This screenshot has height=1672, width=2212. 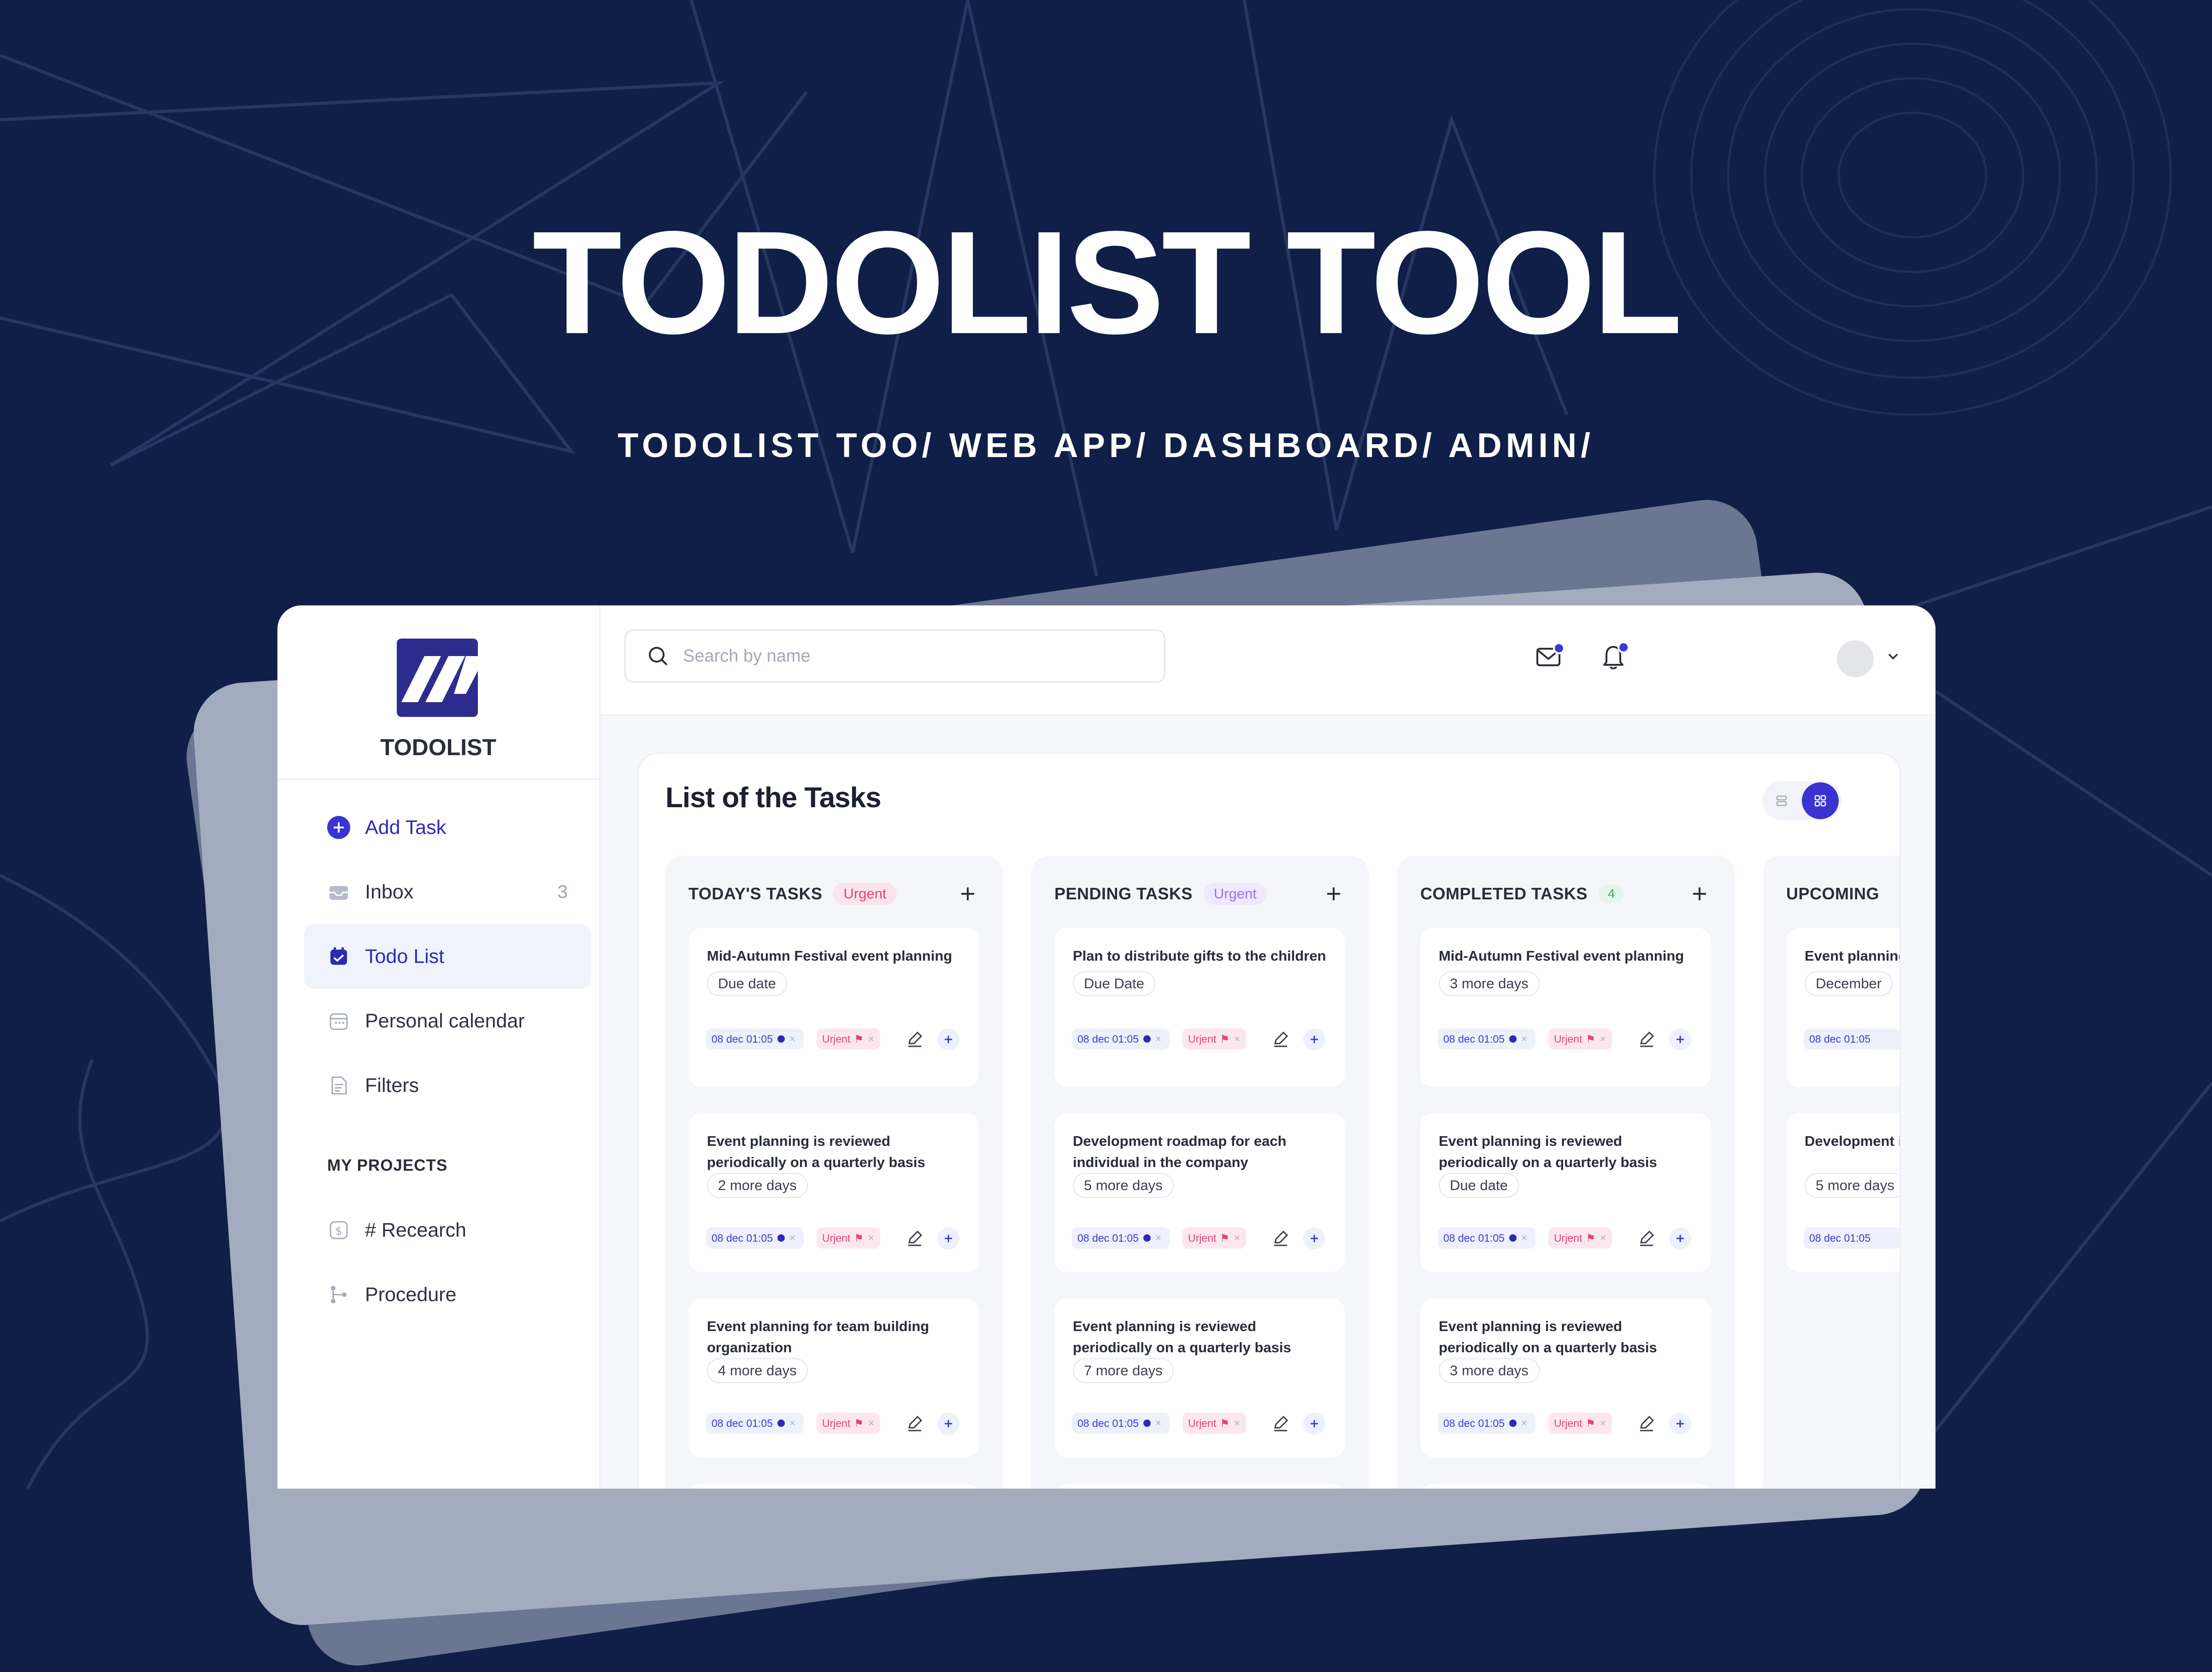 What do you see at coordinates (447, 1085) in the screenshot?
I see `sidebar-item-filters: Filters` at bounding box center [447, 1085].